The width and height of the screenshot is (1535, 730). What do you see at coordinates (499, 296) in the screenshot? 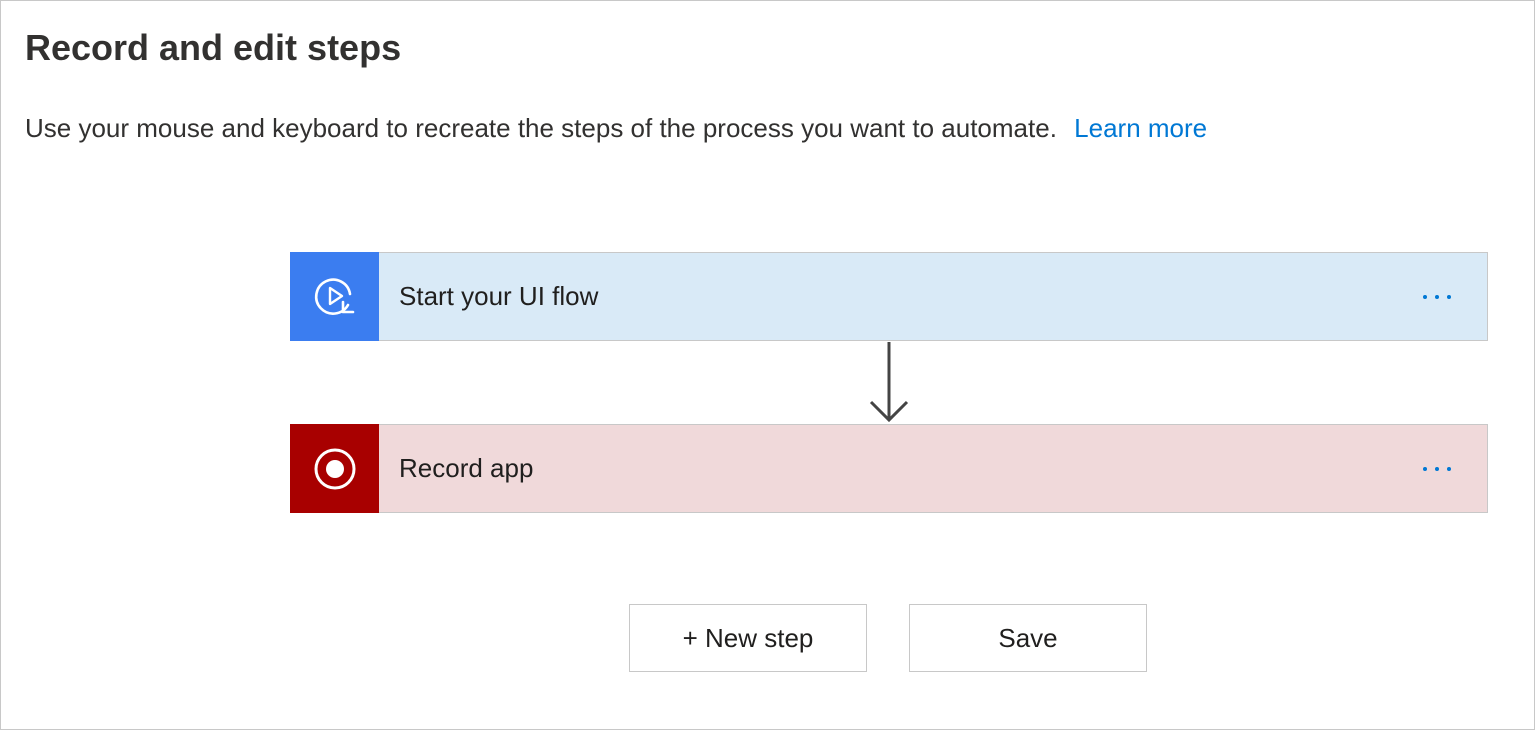
I see `step-label: Start your UI flow` at bounding box center [499, 296].